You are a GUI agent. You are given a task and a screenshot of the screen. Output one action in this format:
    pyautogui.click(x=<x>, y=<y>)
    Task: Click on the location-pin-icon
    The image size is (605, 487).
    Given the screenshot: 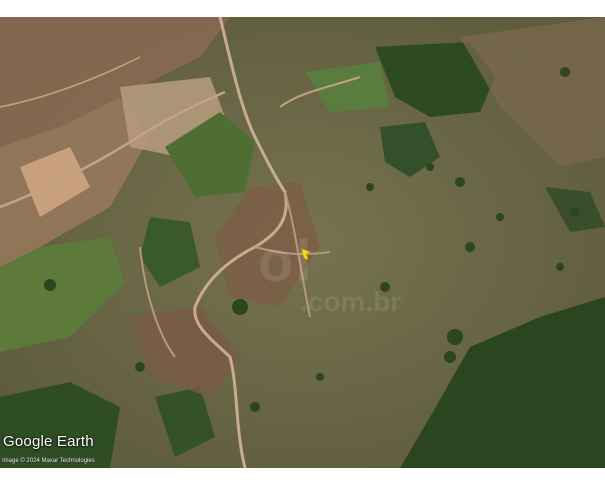 What is the action you would take?
    pyautogui.click(x=306, y=254)
    